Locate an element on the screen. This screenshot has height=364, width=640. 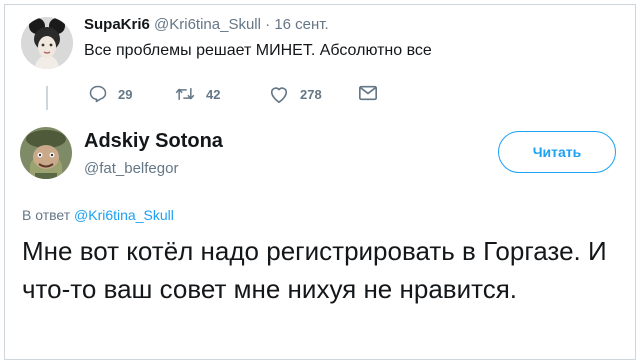
message-icon is located at coordinates (368, 93).